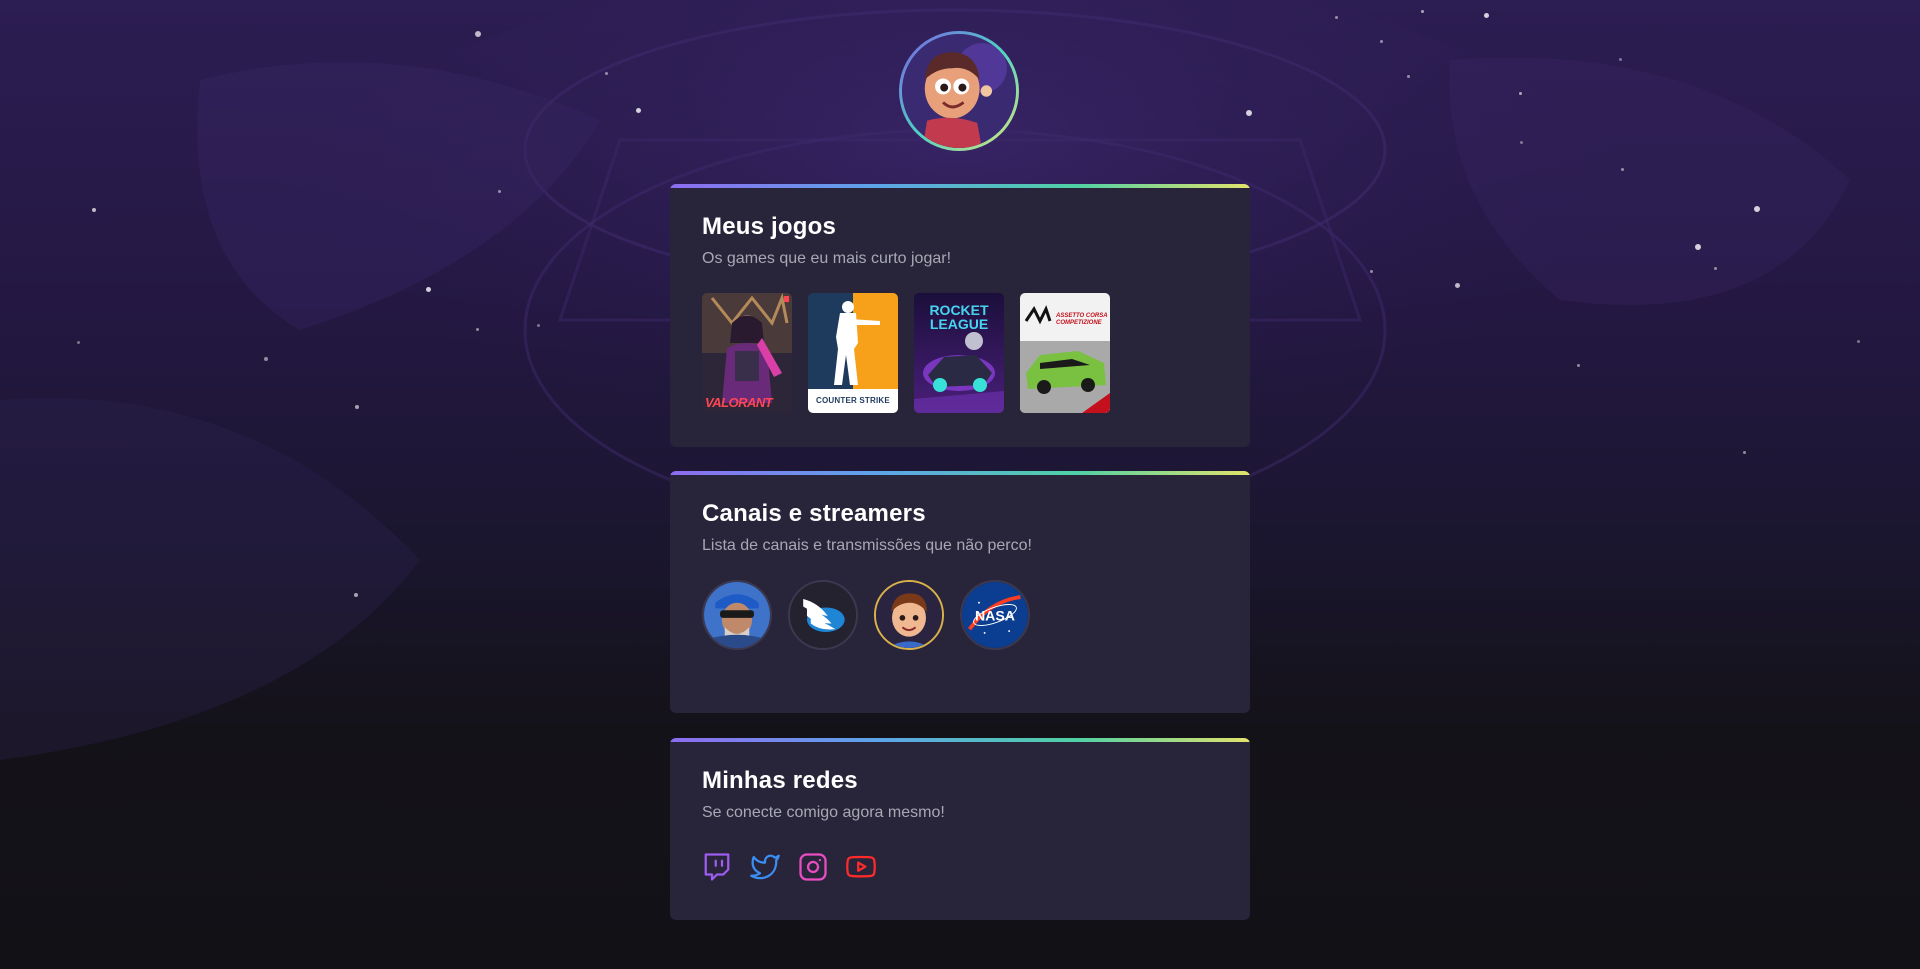  I want to click on game-assetto-corsa: ASSETTO CORSA COMPETIZIONE, so click(1065, 353).